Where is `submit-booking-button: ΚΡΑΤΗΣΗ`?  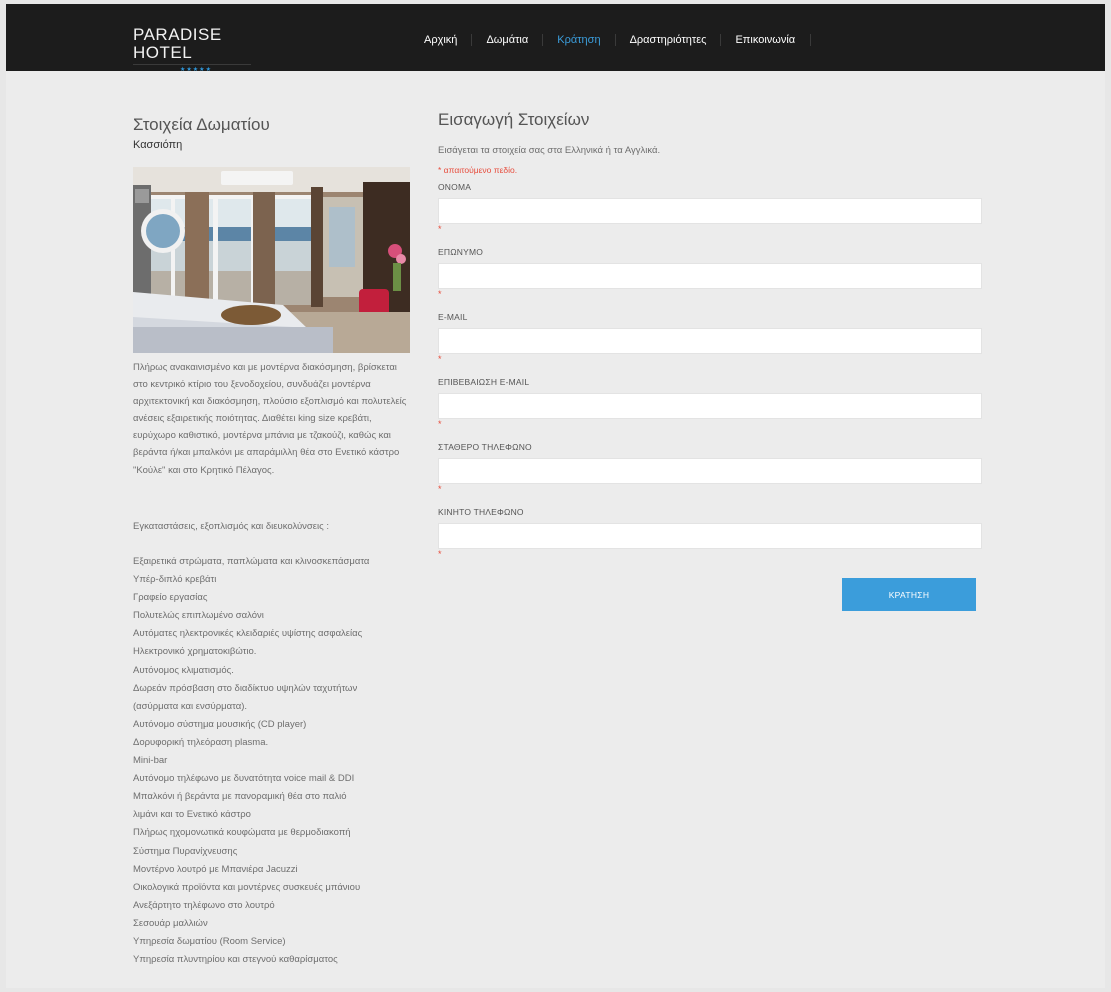
submit-booking-button: ΚΡΑΤΗΣΗ is located at coordinates (909, 594).